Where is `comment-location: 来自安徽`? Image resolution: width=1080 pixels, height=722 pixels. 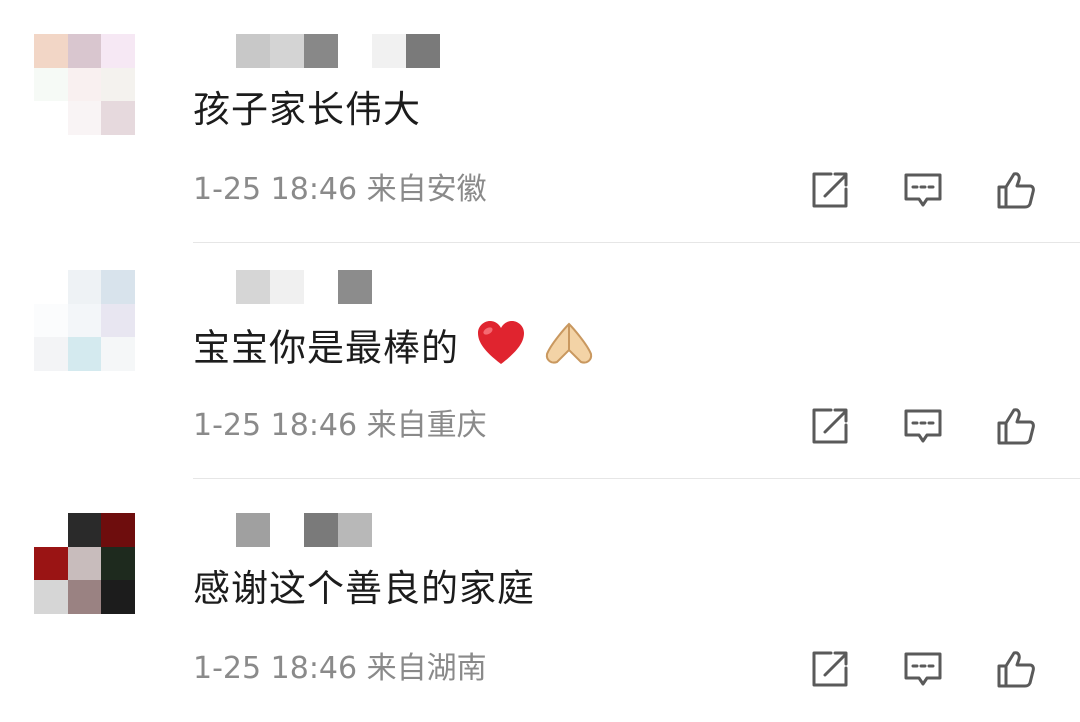 comment-location: 来自安徽 is located at coordinates (426, 189).